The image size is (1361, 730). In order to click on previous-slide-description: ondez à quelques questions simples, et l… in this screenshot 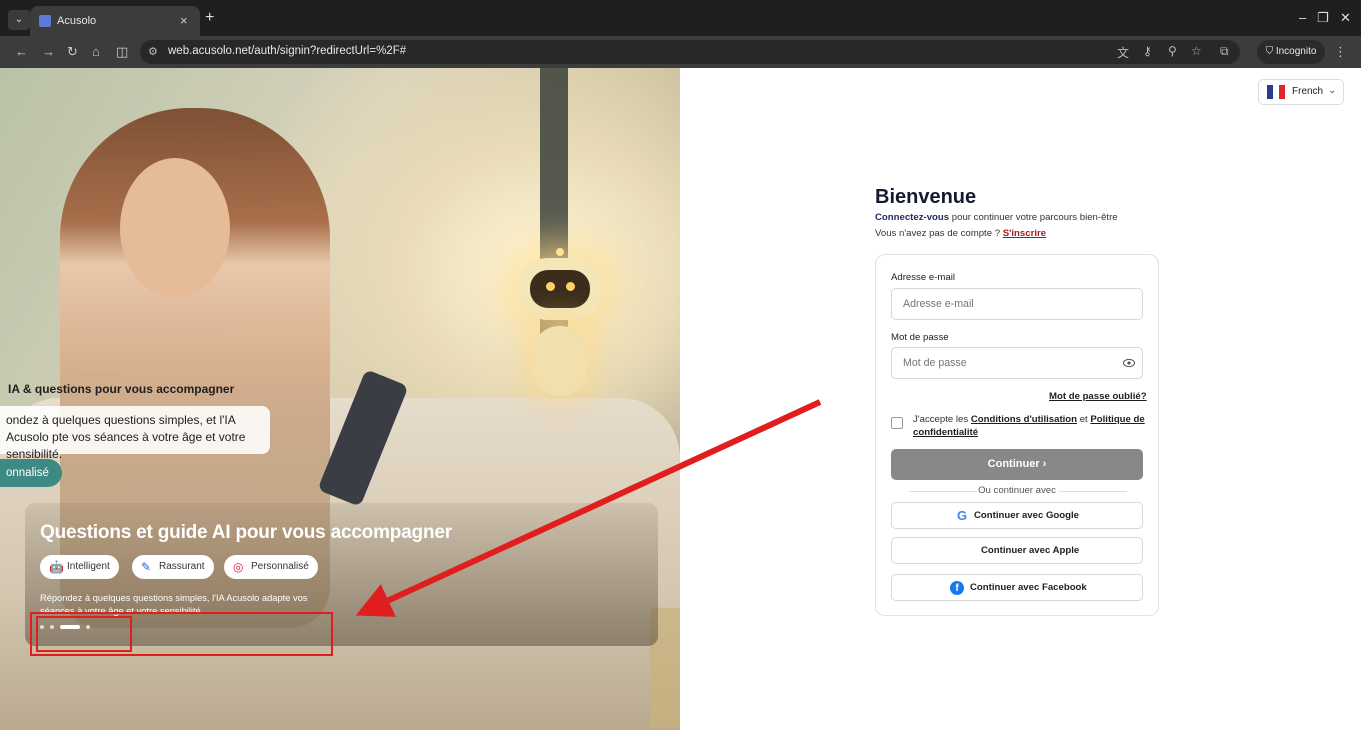, I will do `click(126, 437)`.